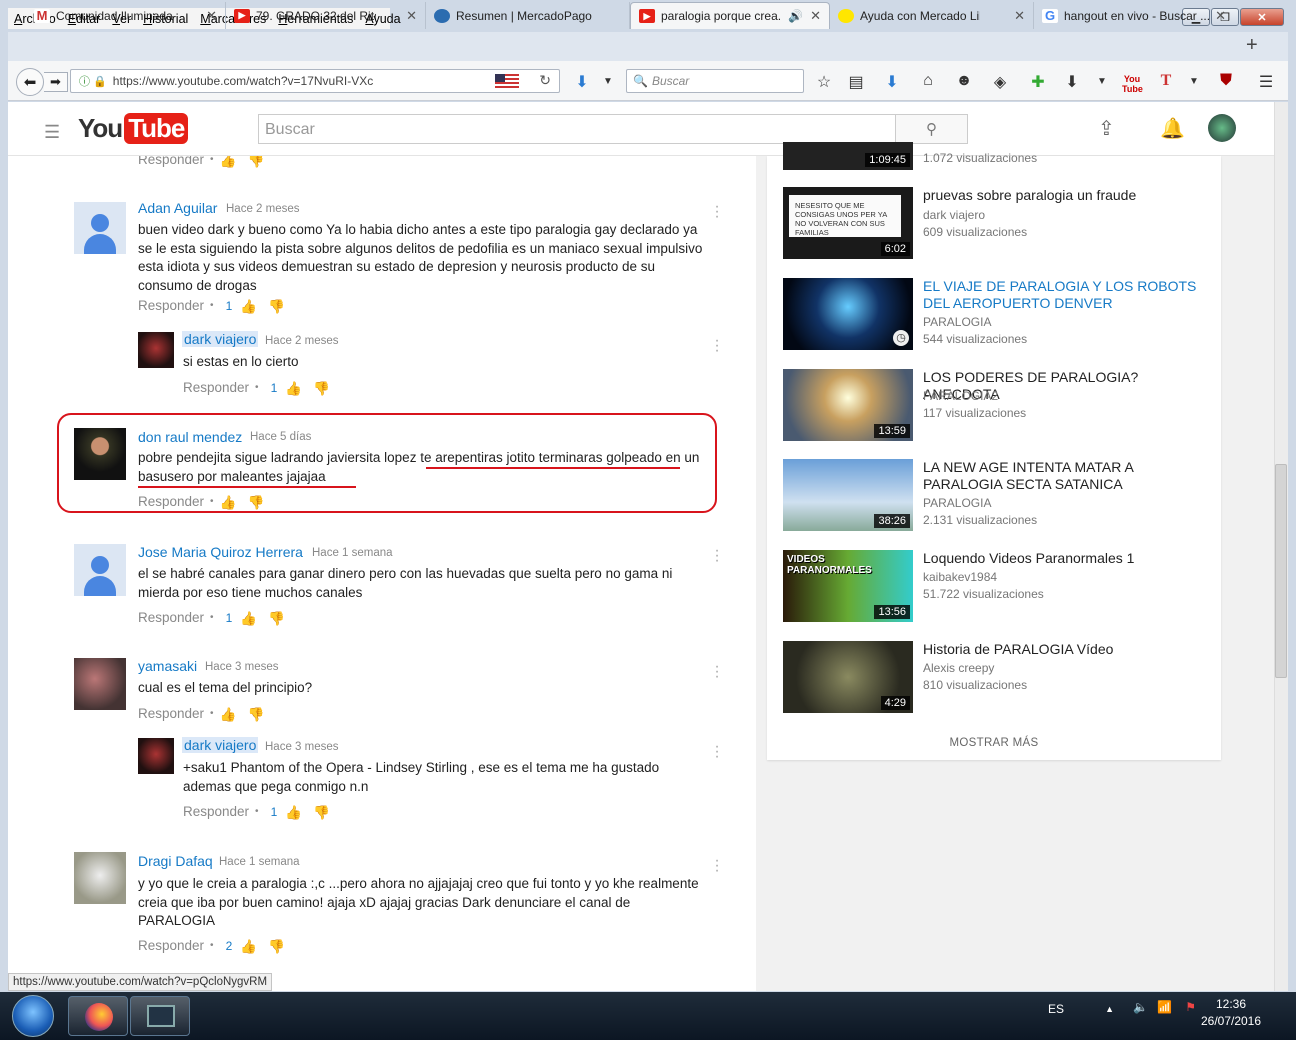 This screenshot has width=1296, height=1040. I want to click on guide-menu-icon: ☰, so click(52, 132).